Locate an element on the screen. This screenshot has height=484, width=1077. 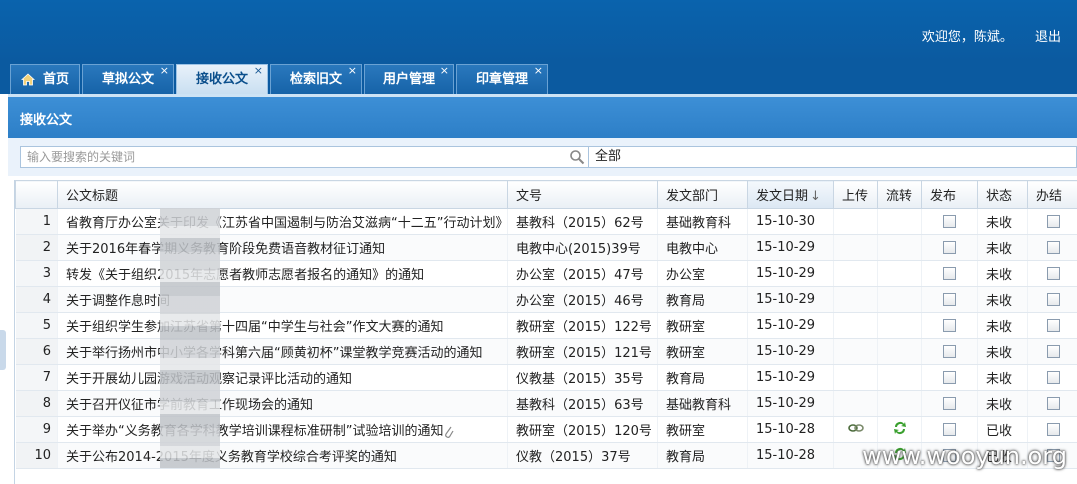
row-number: 6 is located at coordinates (36, 351).